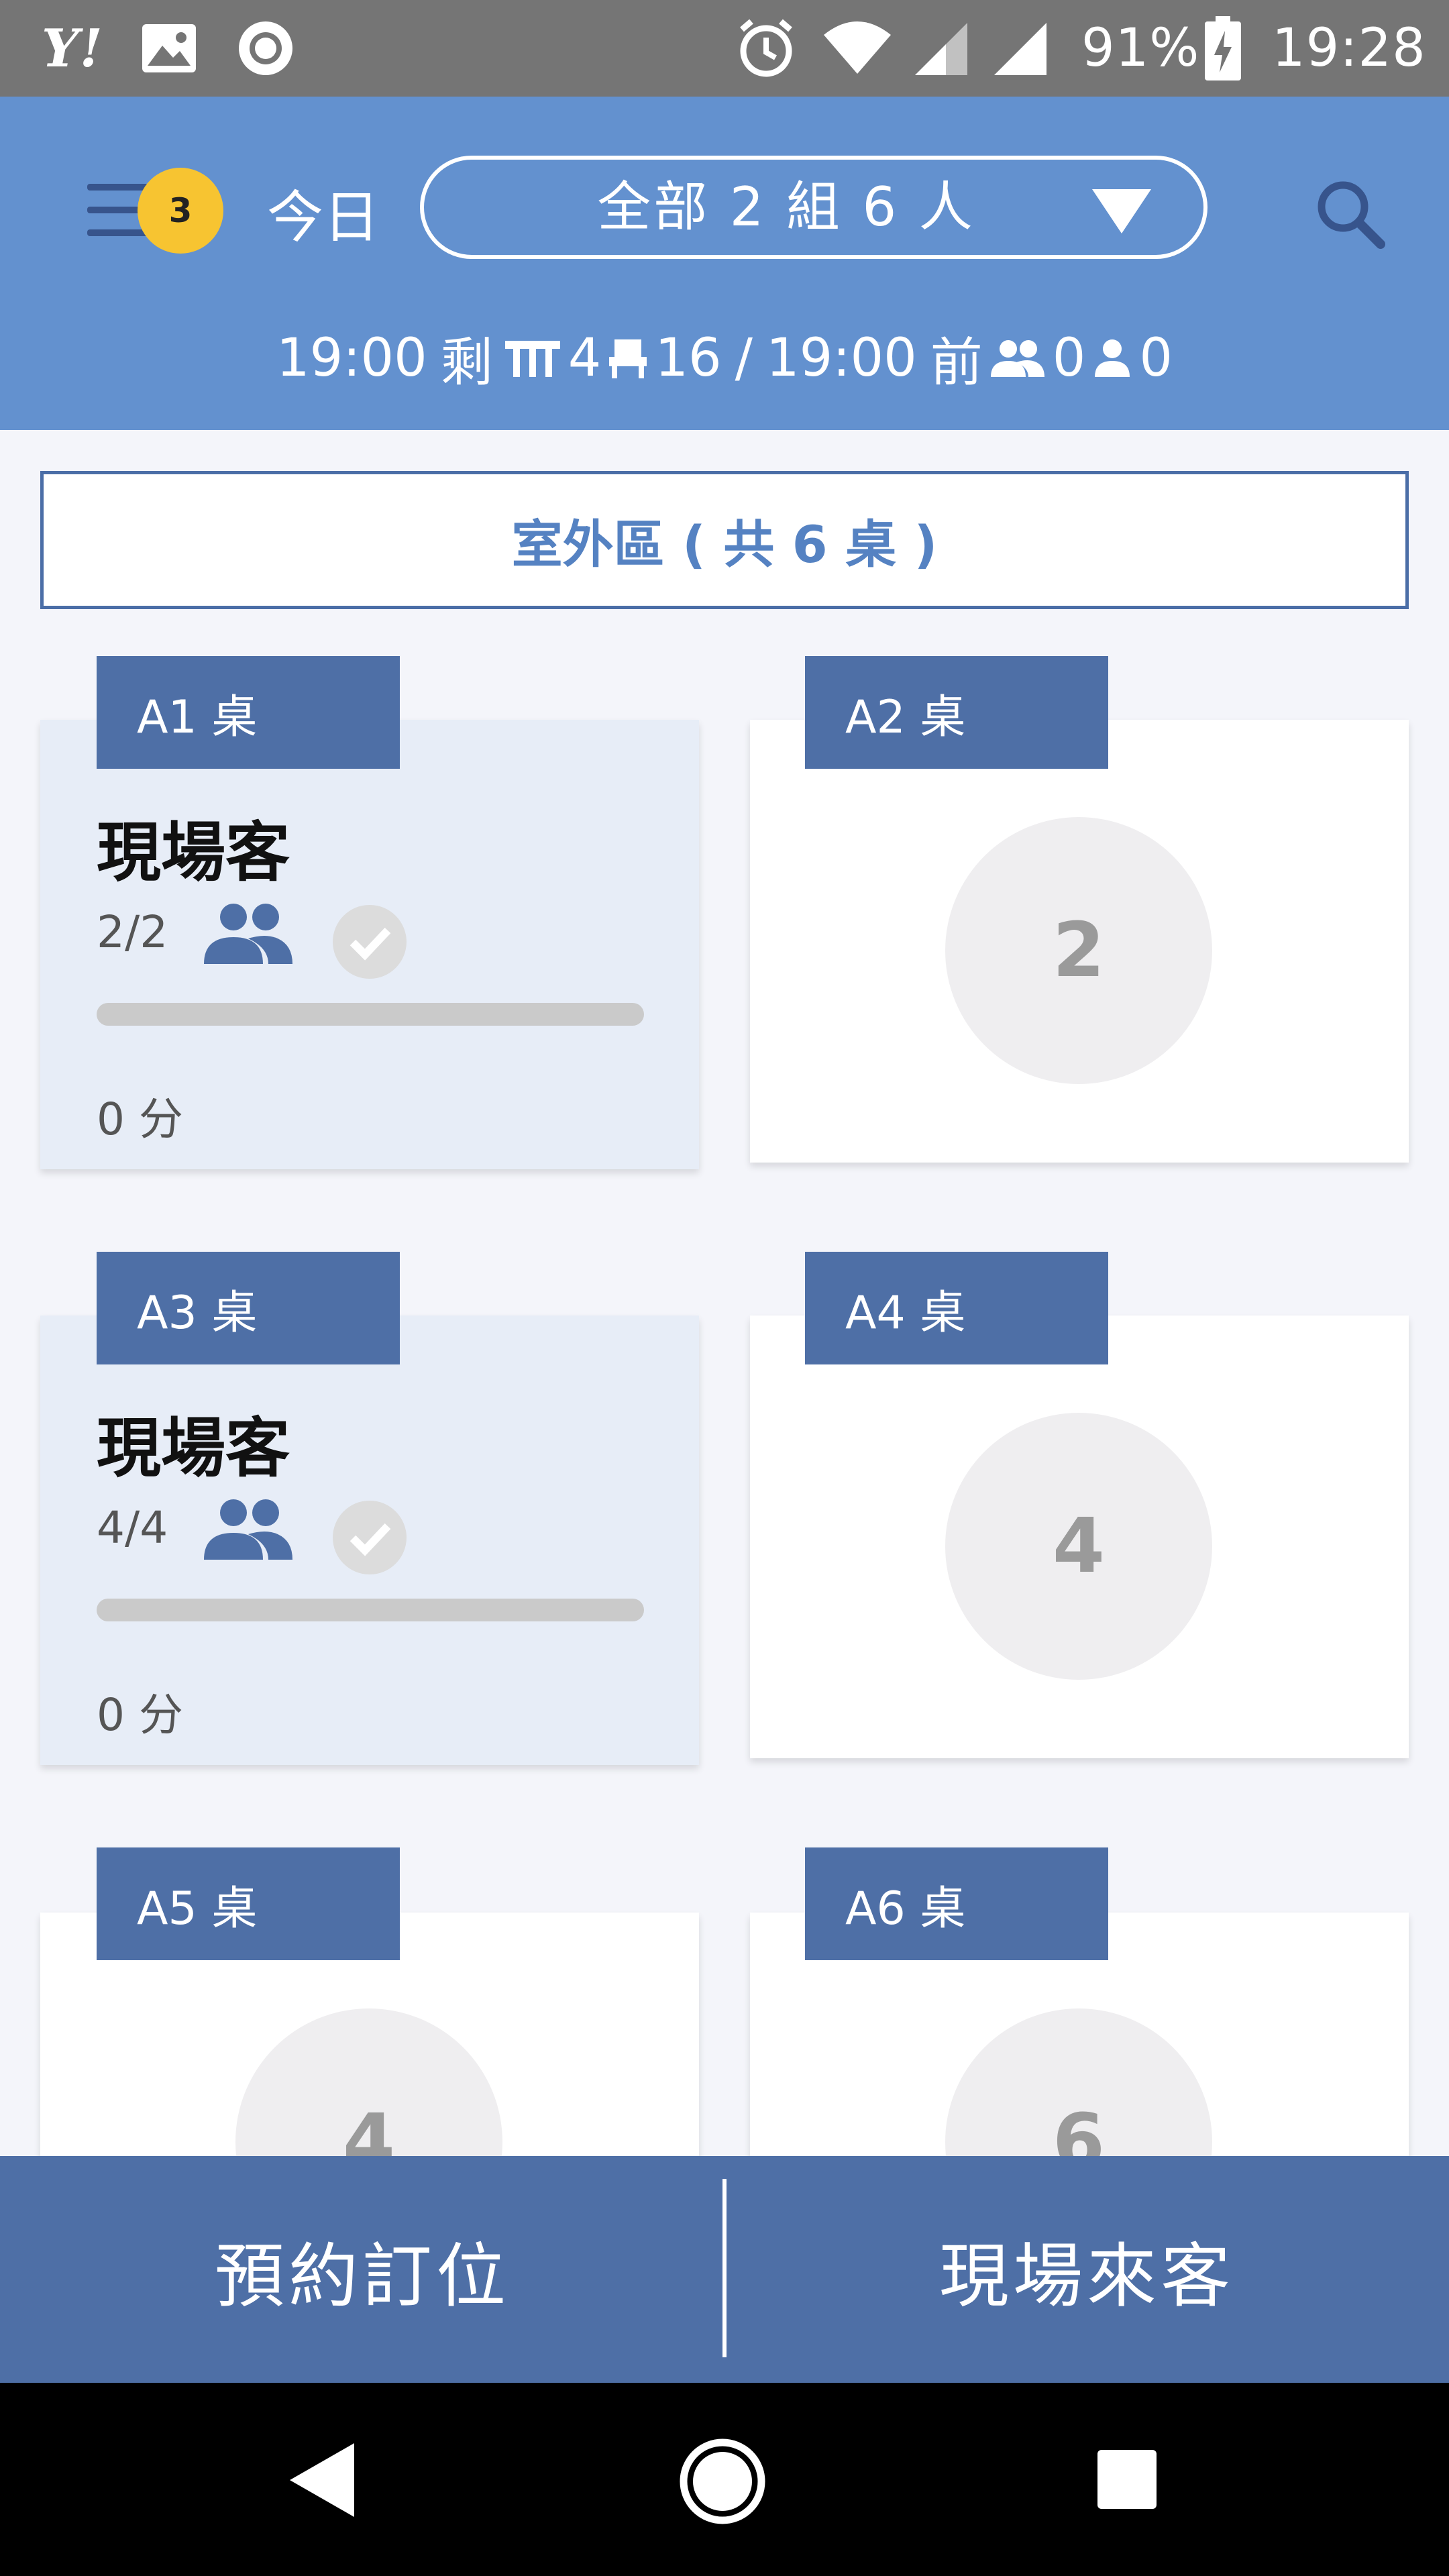  Describe the element at coordinates (248, 1308) in the screenshot. I see `table-tag-a3: A3 桌` at that location.